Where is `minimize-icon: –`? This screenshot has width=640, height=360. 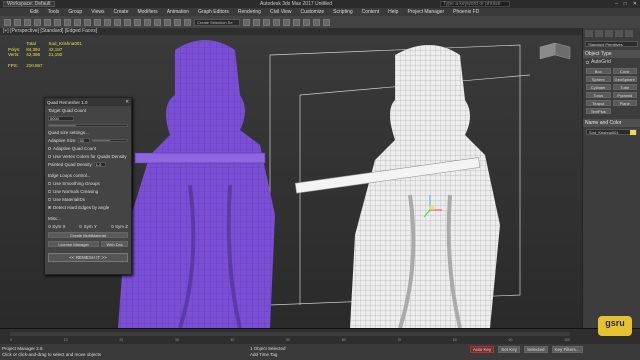 minimize-icon: – is located at coordinates (616, 4).